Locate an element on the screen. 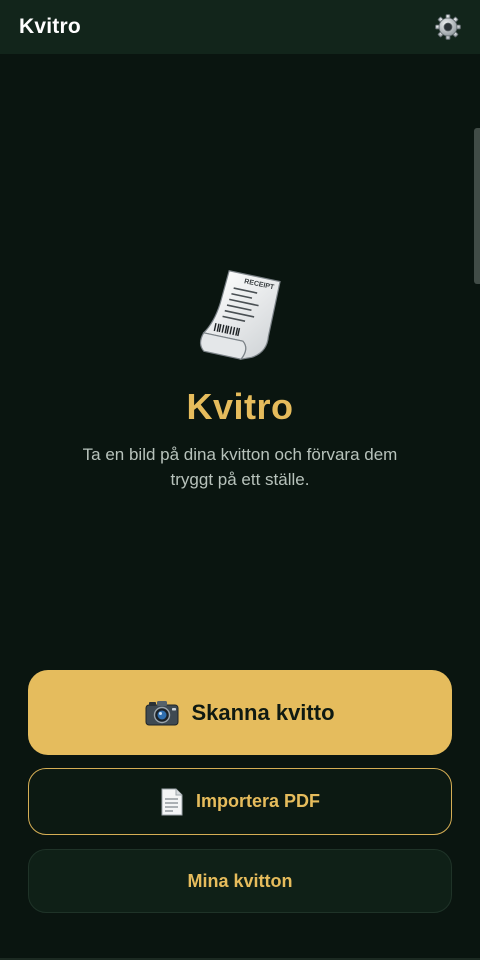 The image size is (480, 960). camera-icon is located at coordinates (162, 713).